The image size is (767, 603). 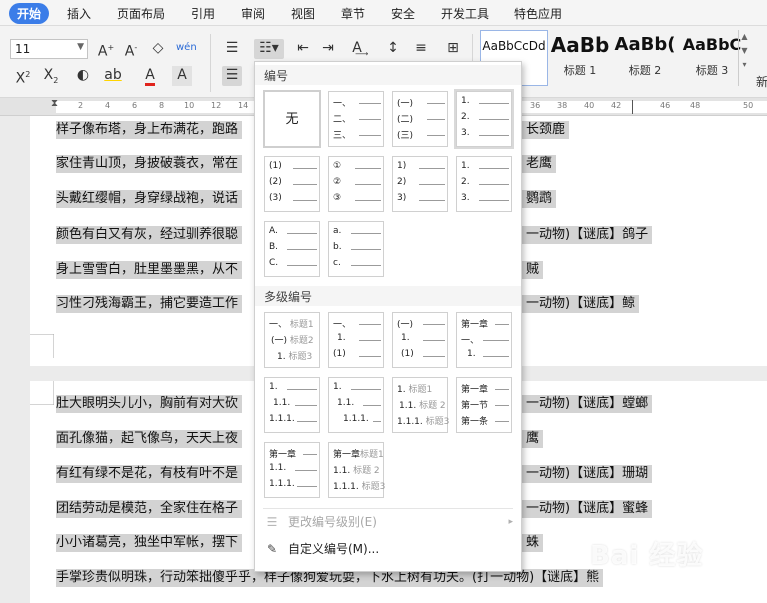 I want to click on multilevel-preset-1: 一、 标题1 (一) 标题2 1. 标题3, so click(x=292, y=340).